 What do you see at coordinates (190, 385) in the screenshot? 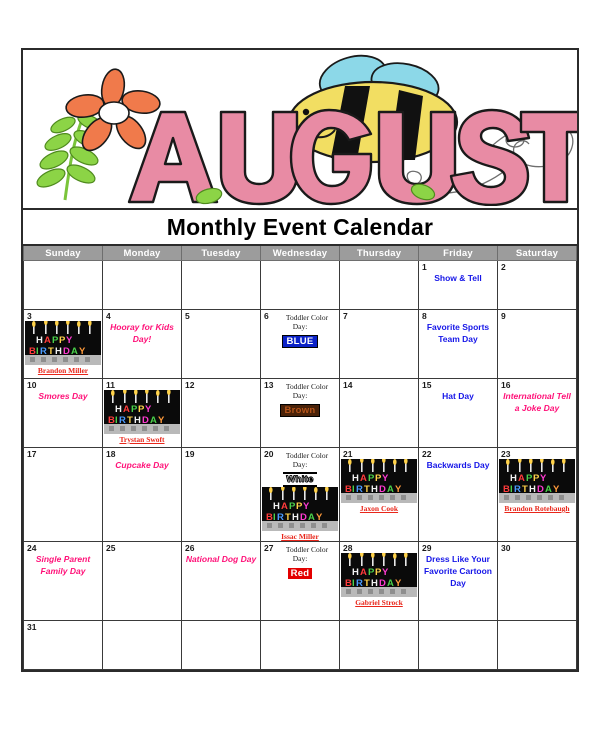
I see `day-number: 12` at bounding box center [190, 385].